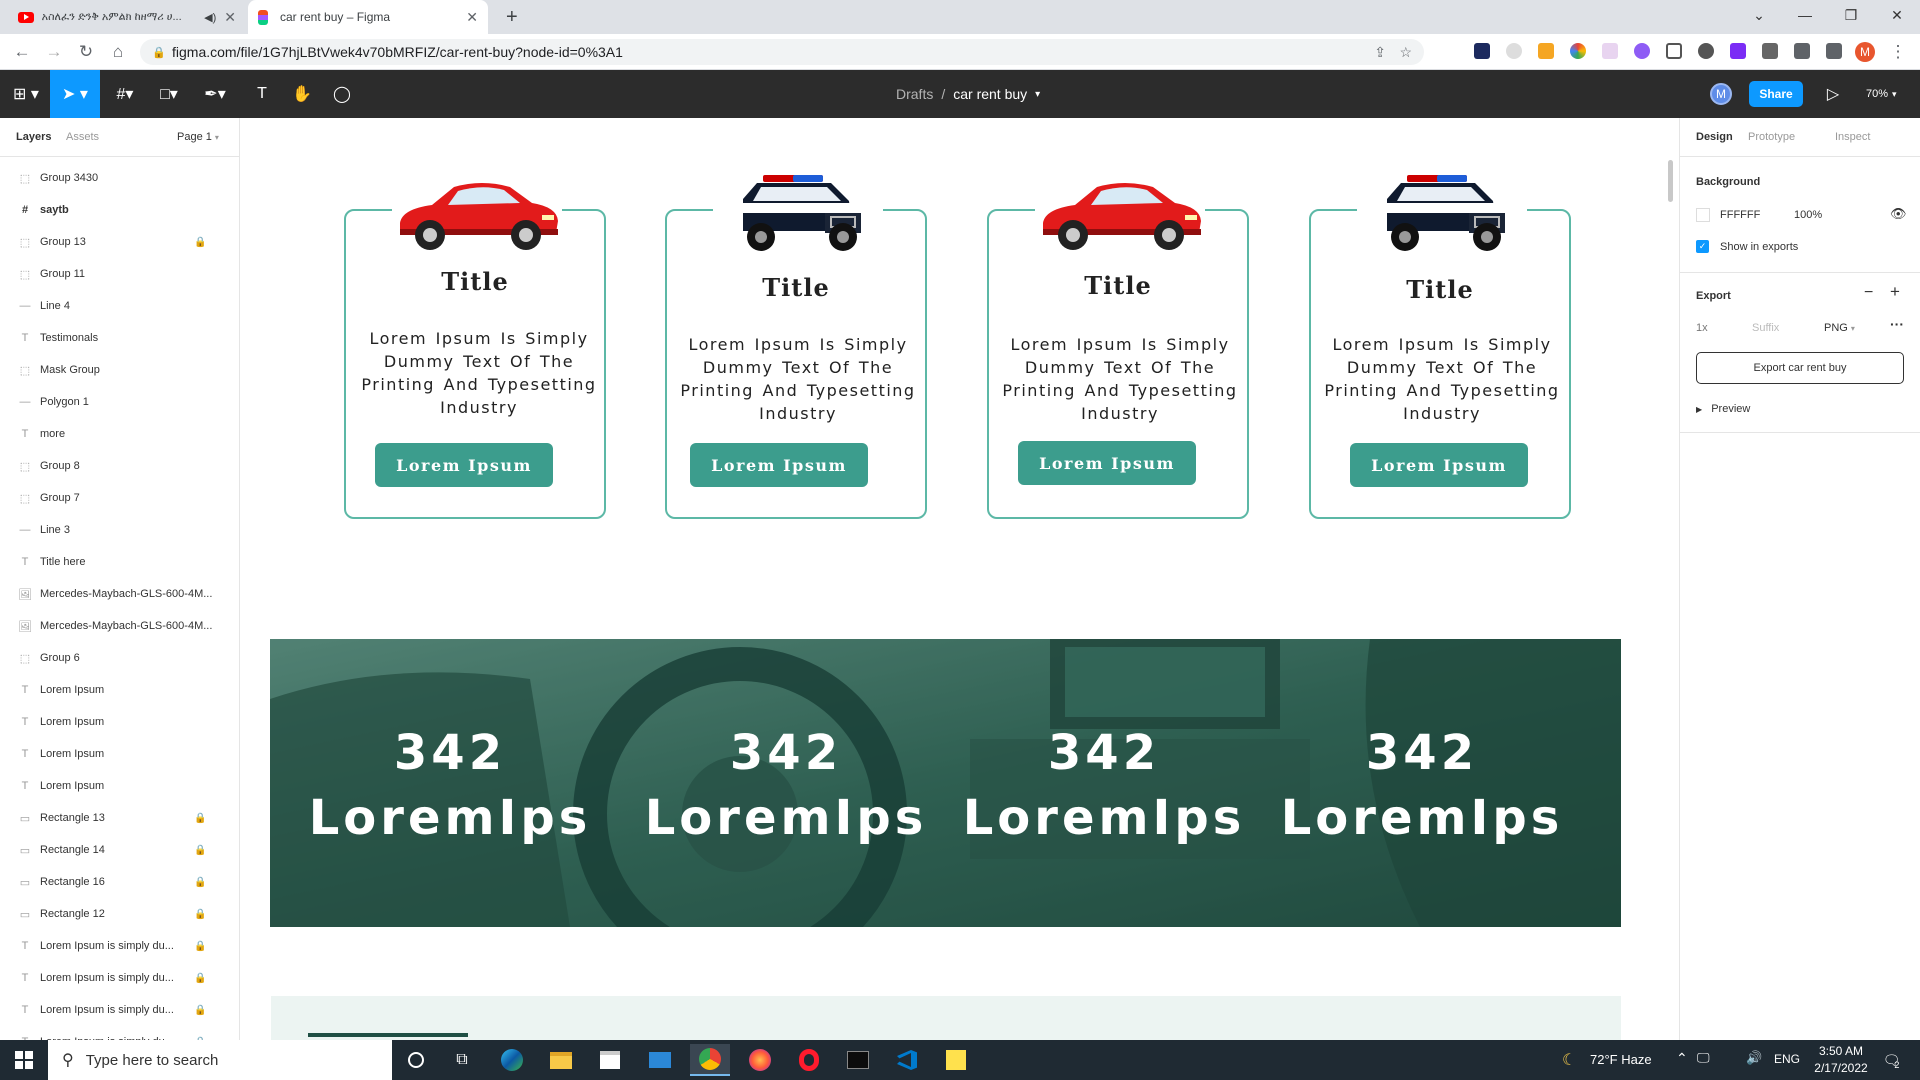  Describe the element at coordinates (1841, 1060) in the screenshot. I see `clock: 3:50 AM 2/17/2022` at that location.